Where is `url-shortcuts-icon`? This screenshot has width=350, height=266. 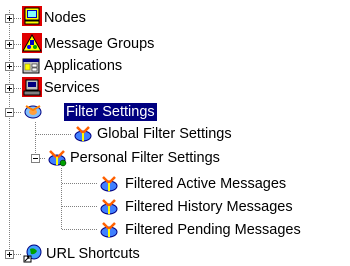 url-shortcuts-icon is located at coordinates (32, 253).